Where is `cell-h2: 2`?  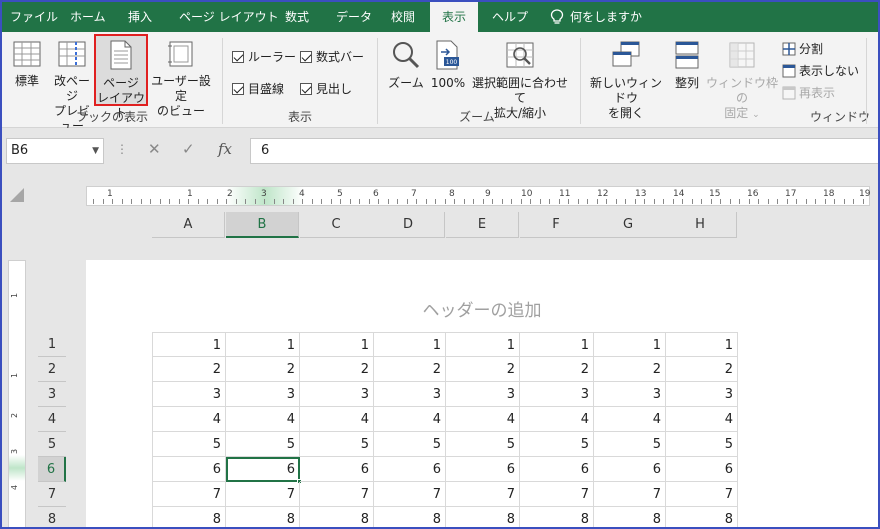 cell-h2: 2 is located at coordinates (701, 369).